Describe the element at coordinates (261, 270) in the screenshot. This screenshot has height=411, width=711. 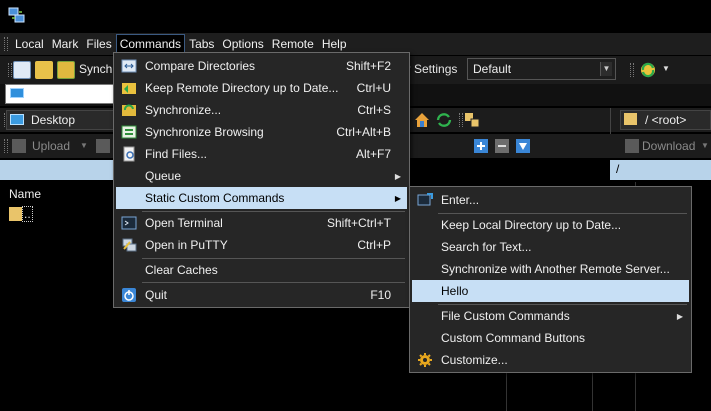
I see `menu-clear-caches: Clear Caches` at that location.